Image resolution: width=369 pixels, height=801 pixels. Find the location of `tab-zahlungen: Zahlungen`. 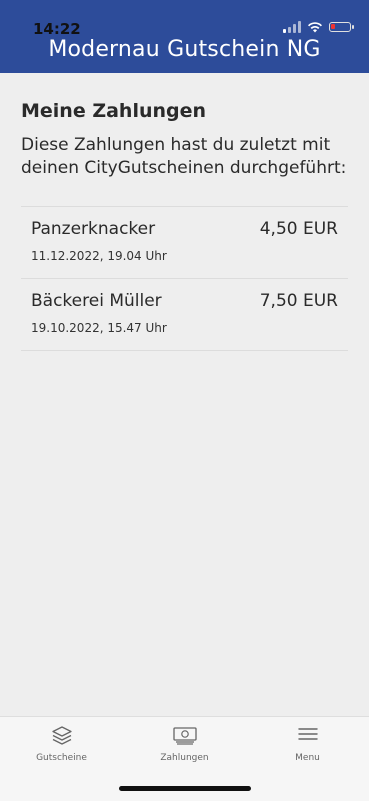

tab-zahlungen: Zahlungen is located at coordinates (184, 747).